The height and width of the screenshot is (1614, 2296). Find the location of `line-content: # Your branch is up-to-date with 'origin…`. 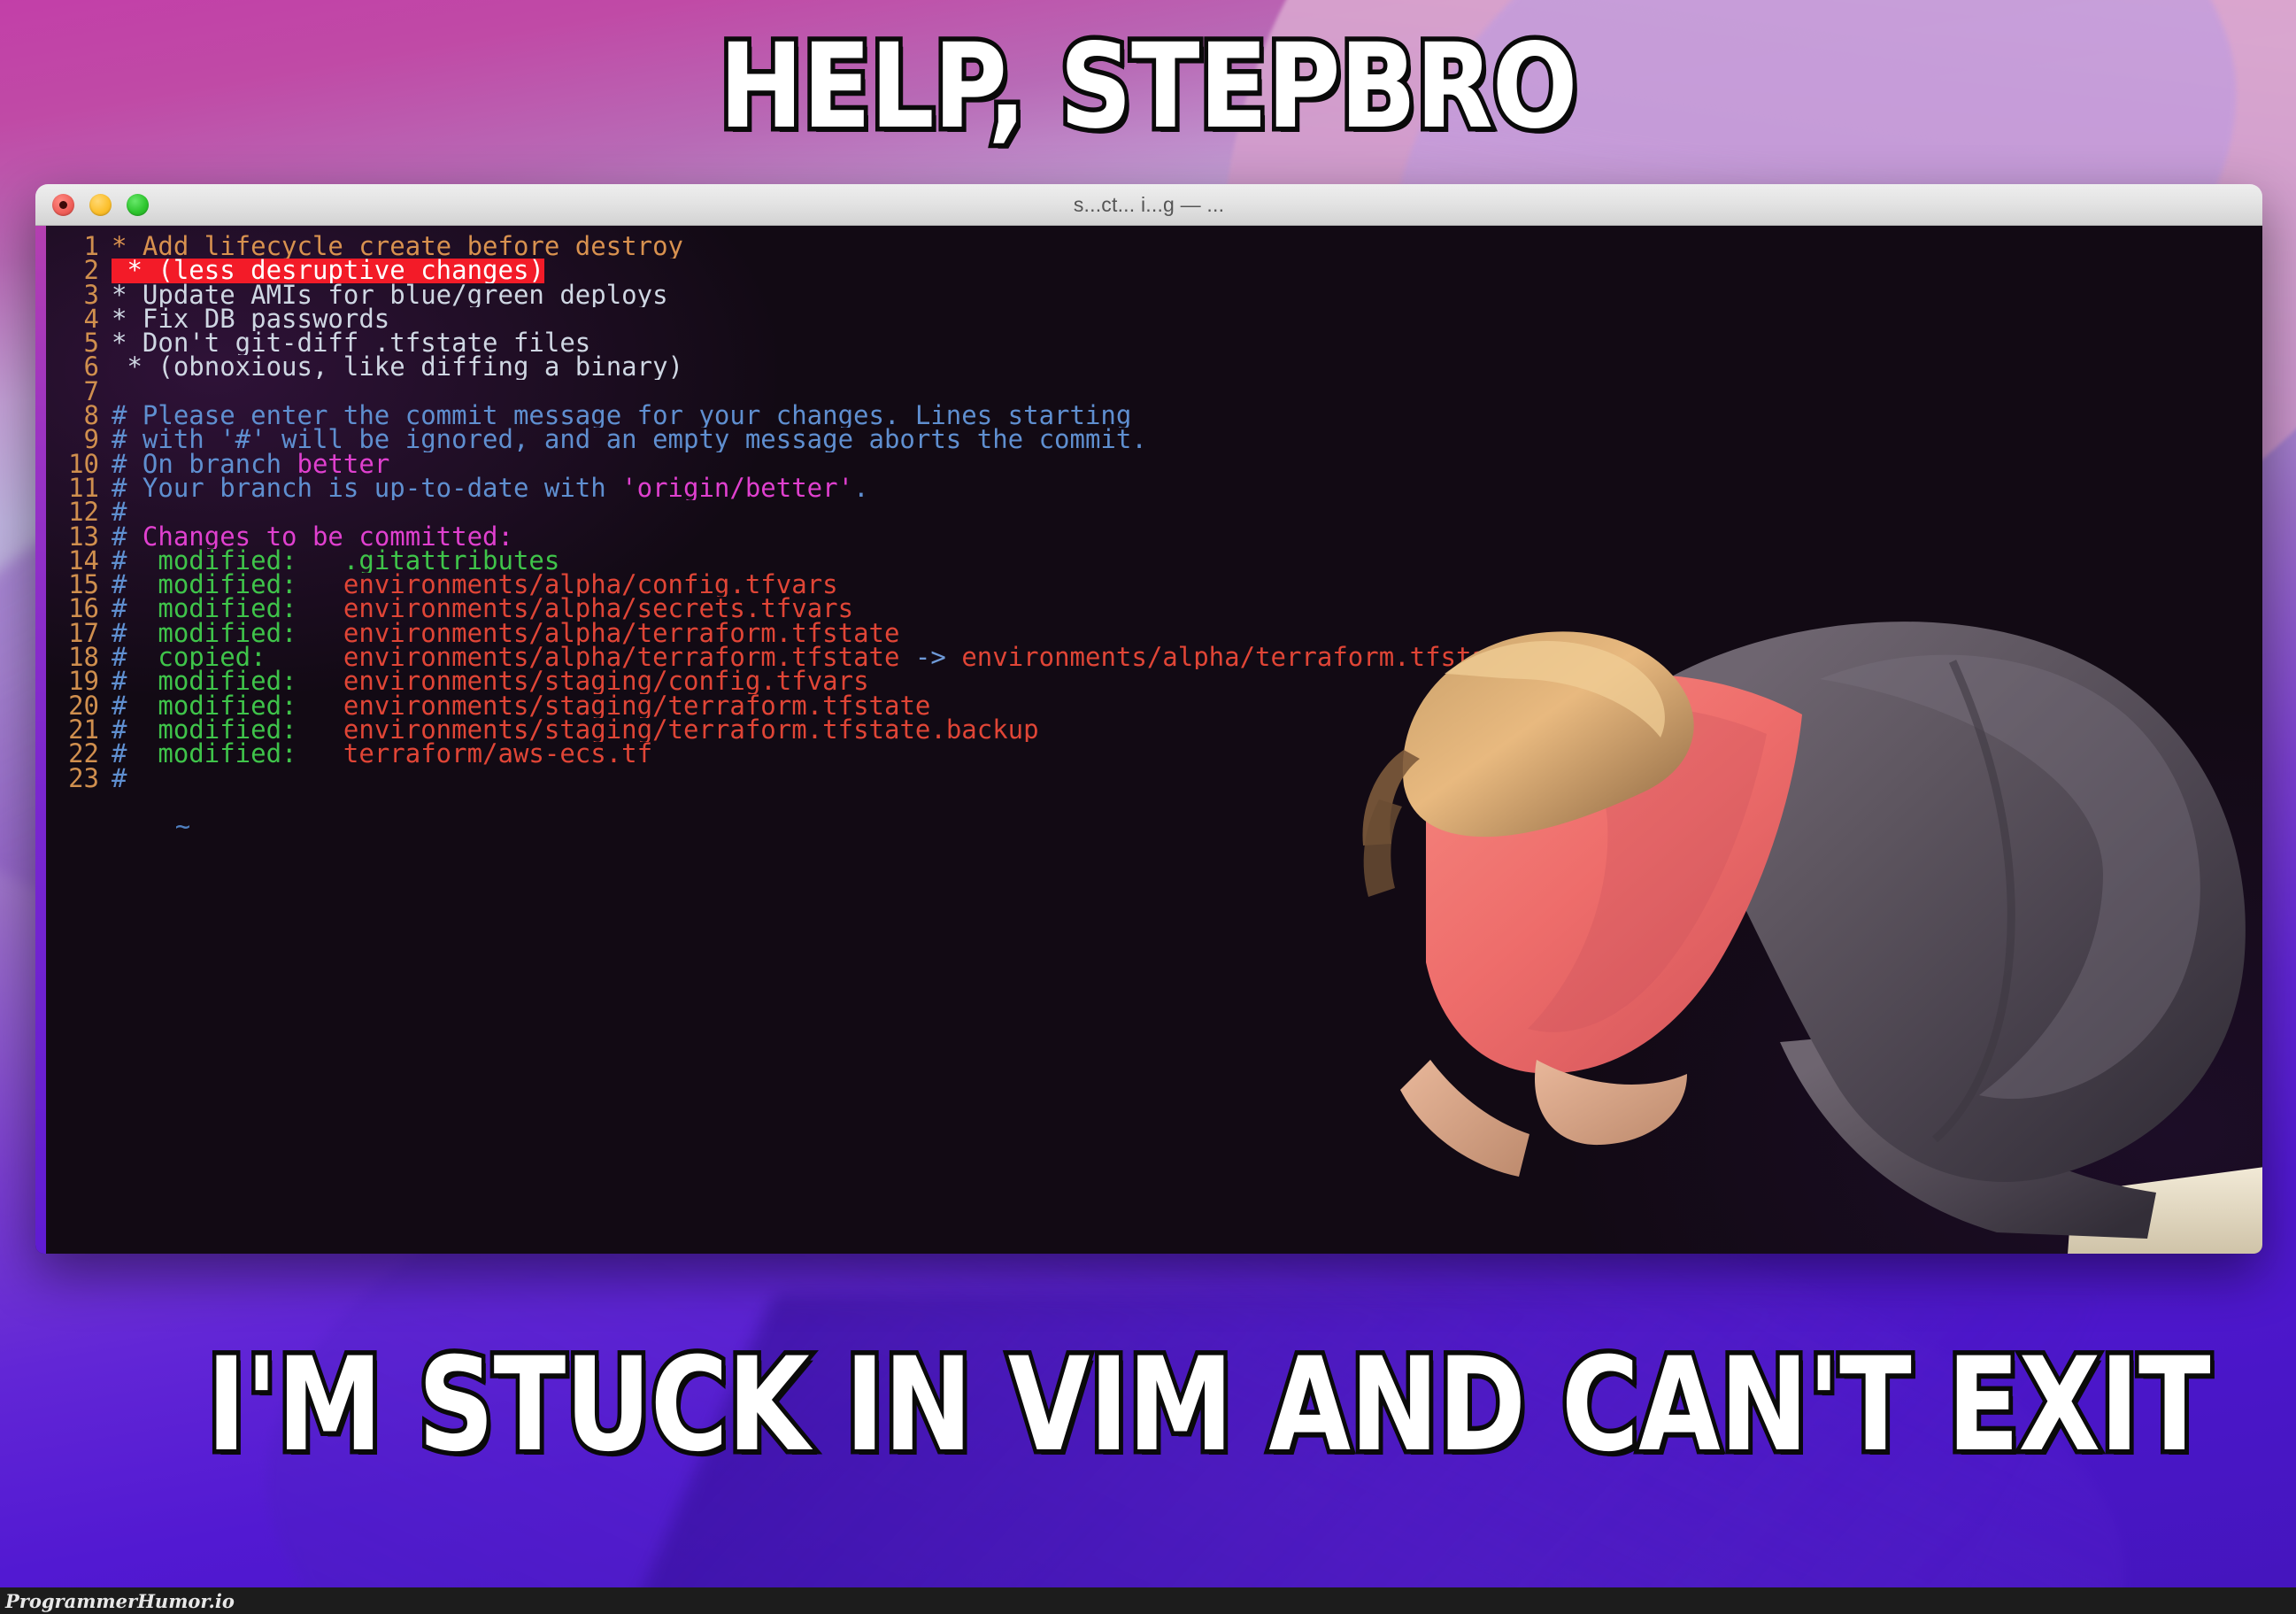

line-content: # Your branch is up-to-date with 'origin… is located at coordinates (1187, 488).